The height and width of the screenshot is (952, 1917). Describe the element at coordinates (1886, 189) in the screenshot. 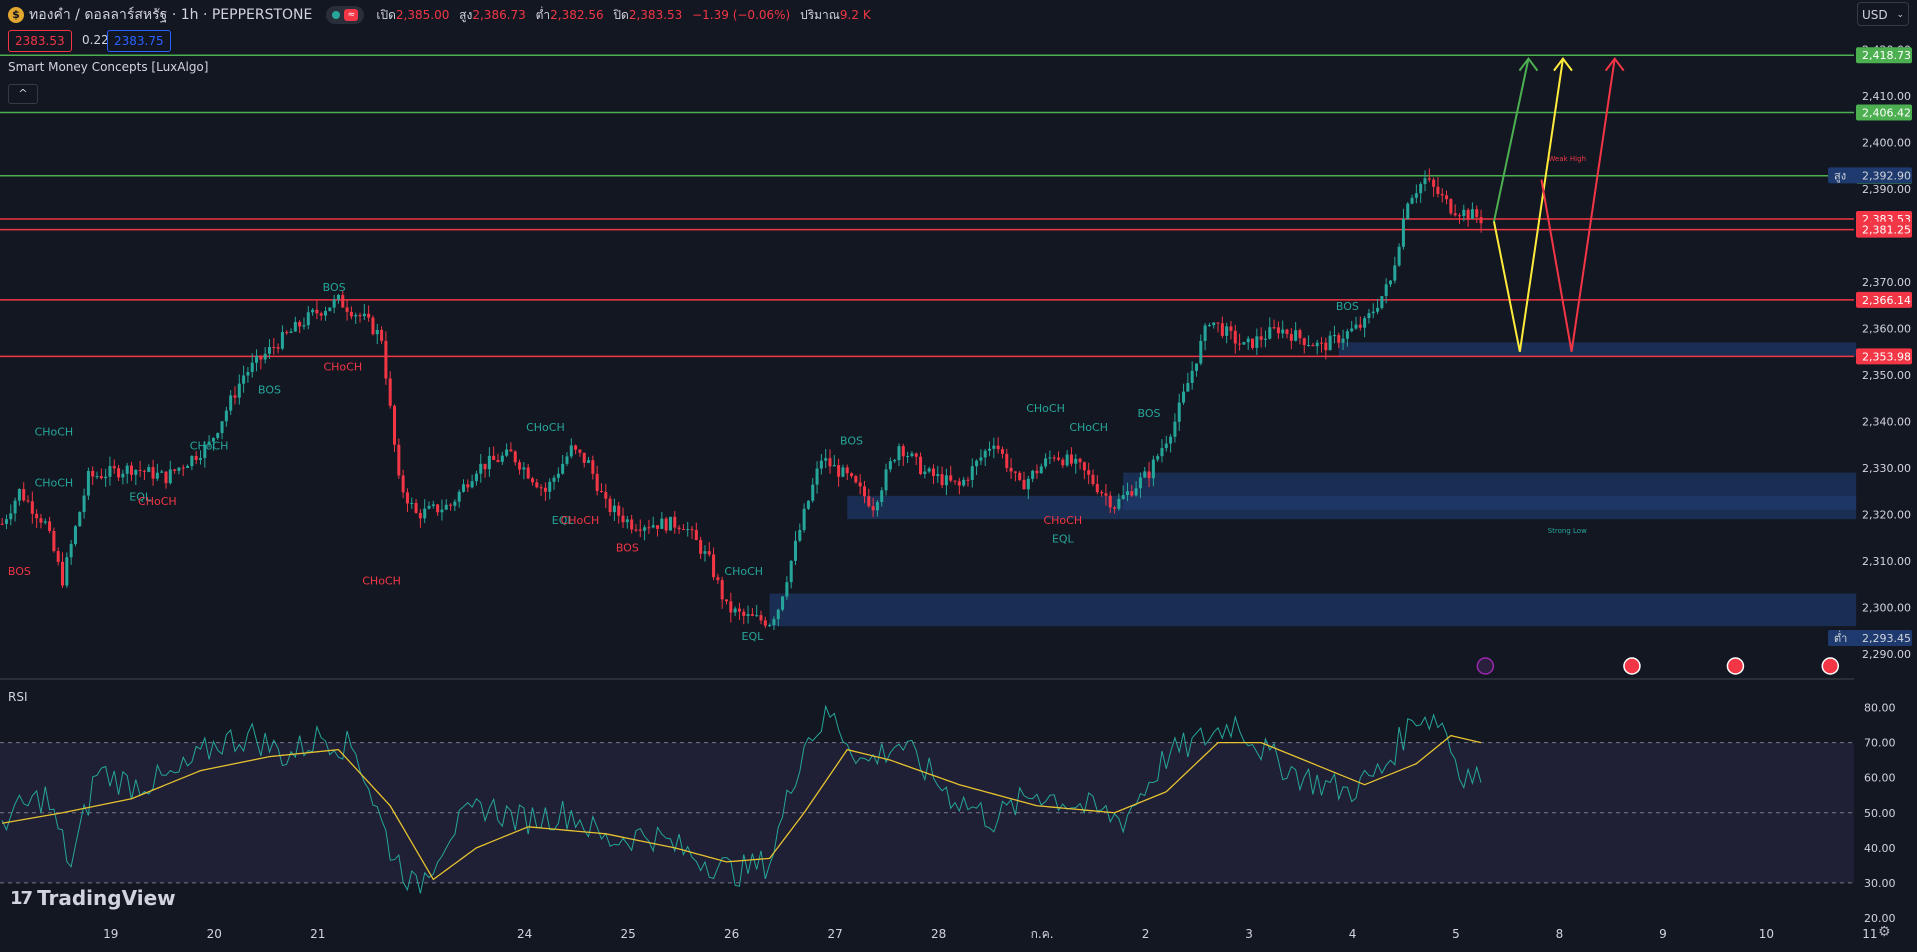

I see `price-tick-label: 2,390.00` at that location.